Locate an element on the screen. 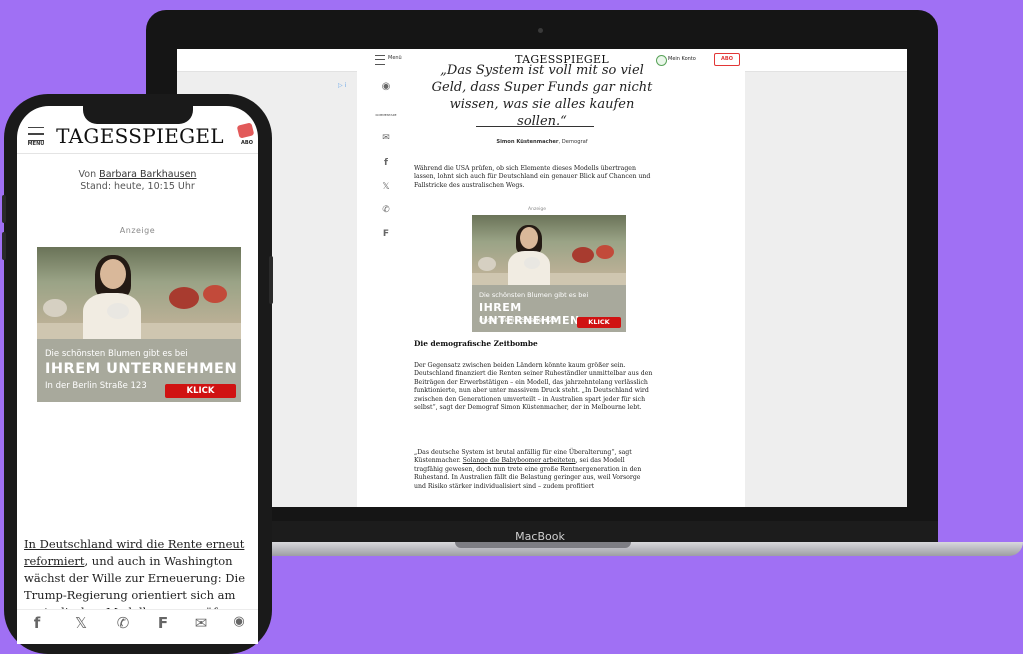  byline-prefix: Von is located at coordinates (89, 174).